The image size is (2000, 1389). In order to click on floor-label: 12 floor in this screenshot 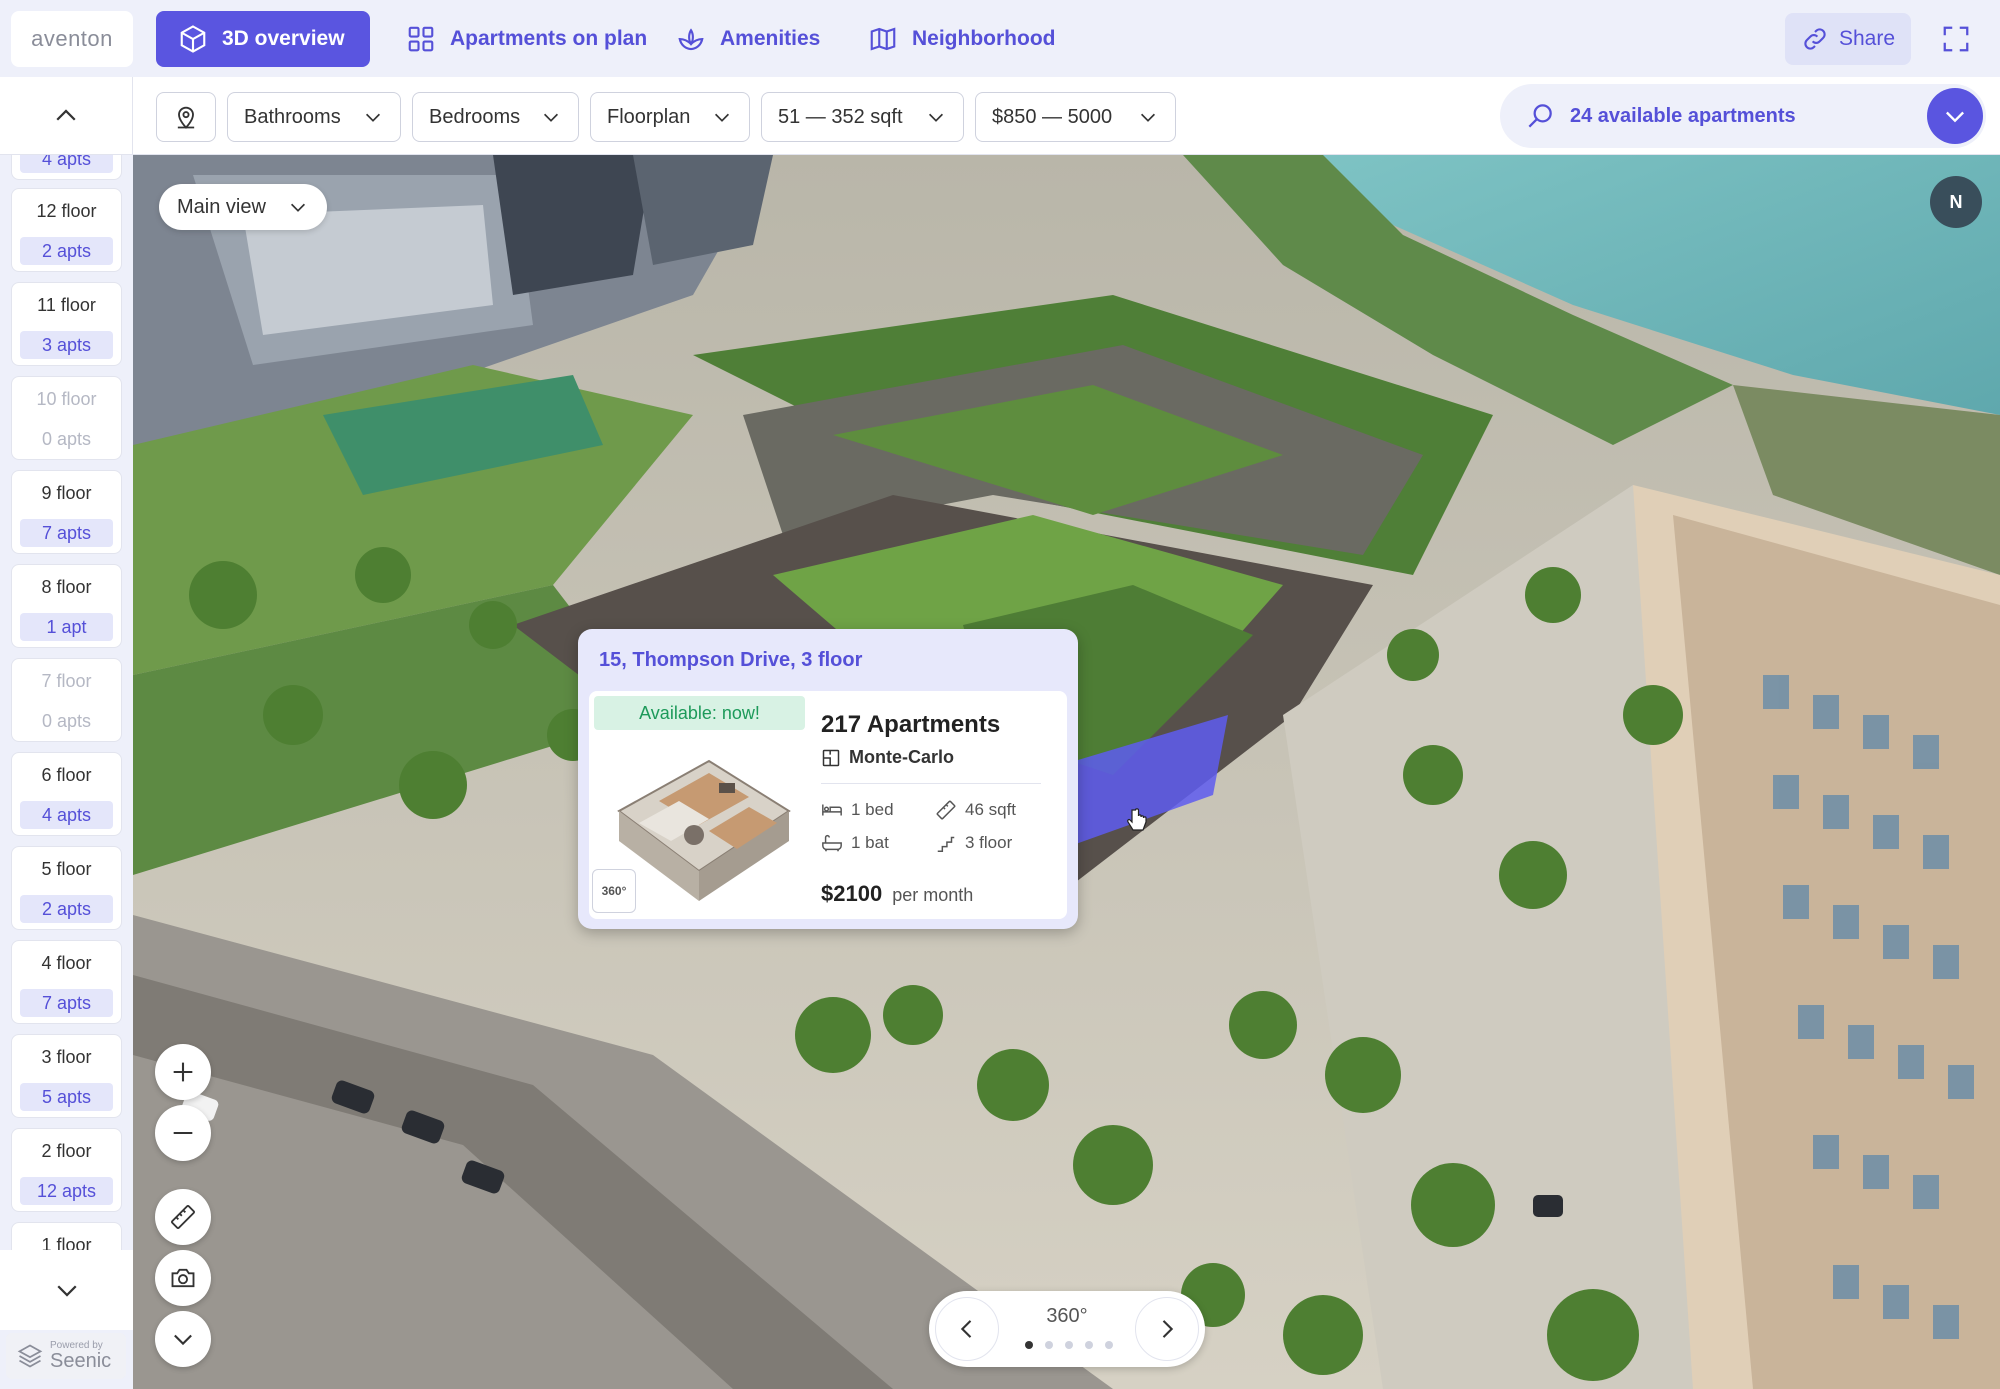, I will do `click(66, 211)`.